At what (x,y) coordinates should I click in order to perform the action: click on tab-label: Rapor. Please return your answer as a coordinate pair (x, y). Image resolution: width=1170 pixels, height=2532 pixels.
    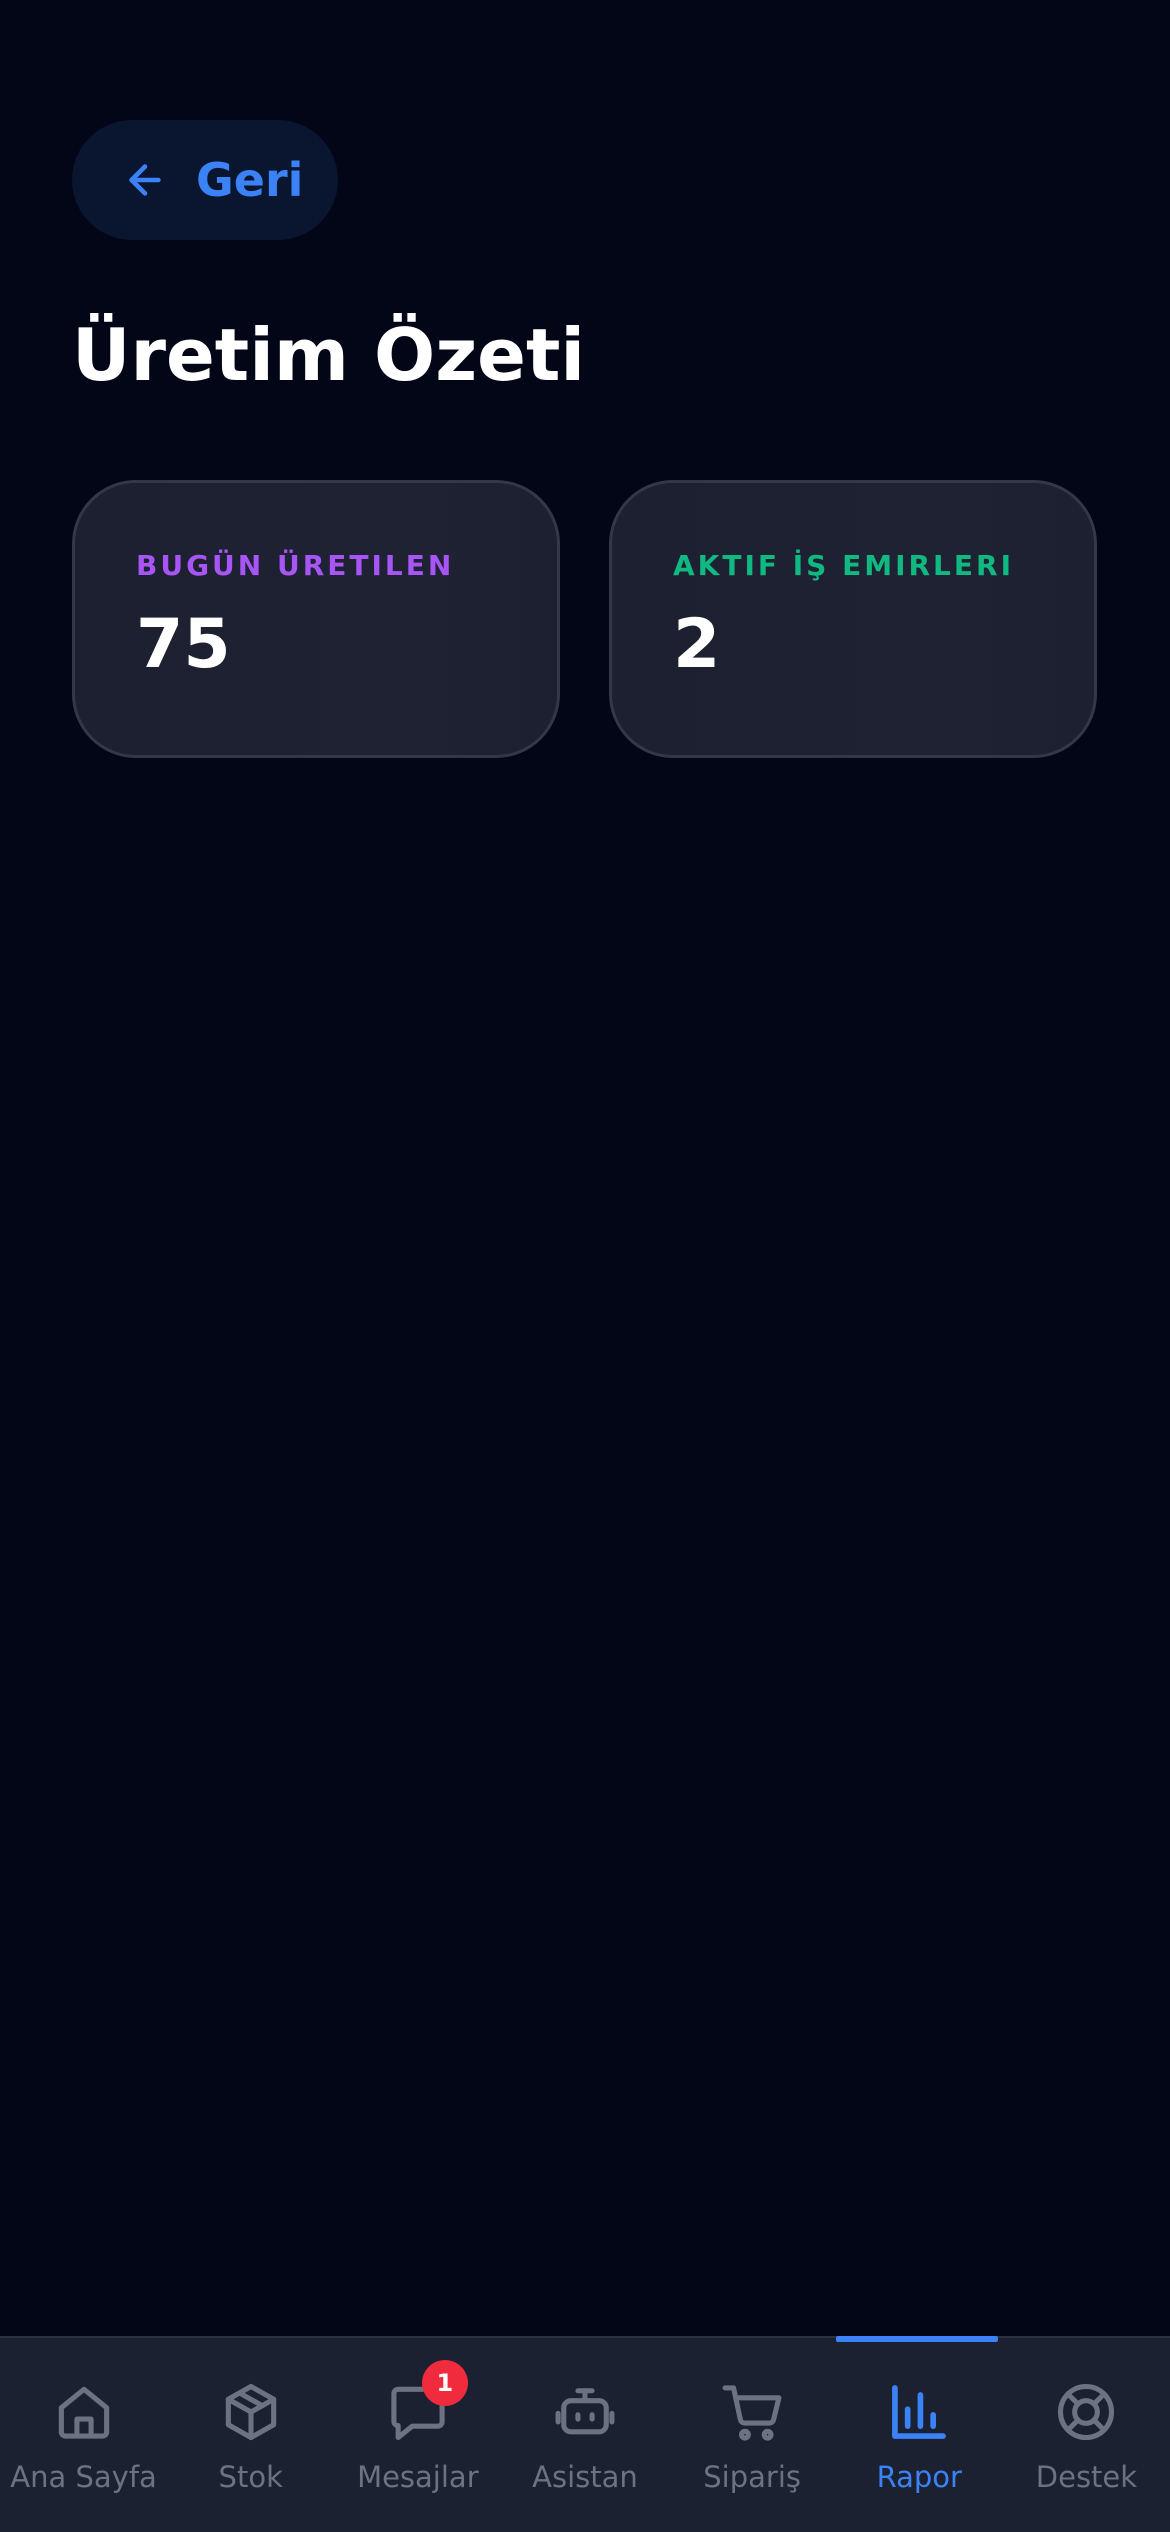
    Looking at the image, I should click on (919, 2477).